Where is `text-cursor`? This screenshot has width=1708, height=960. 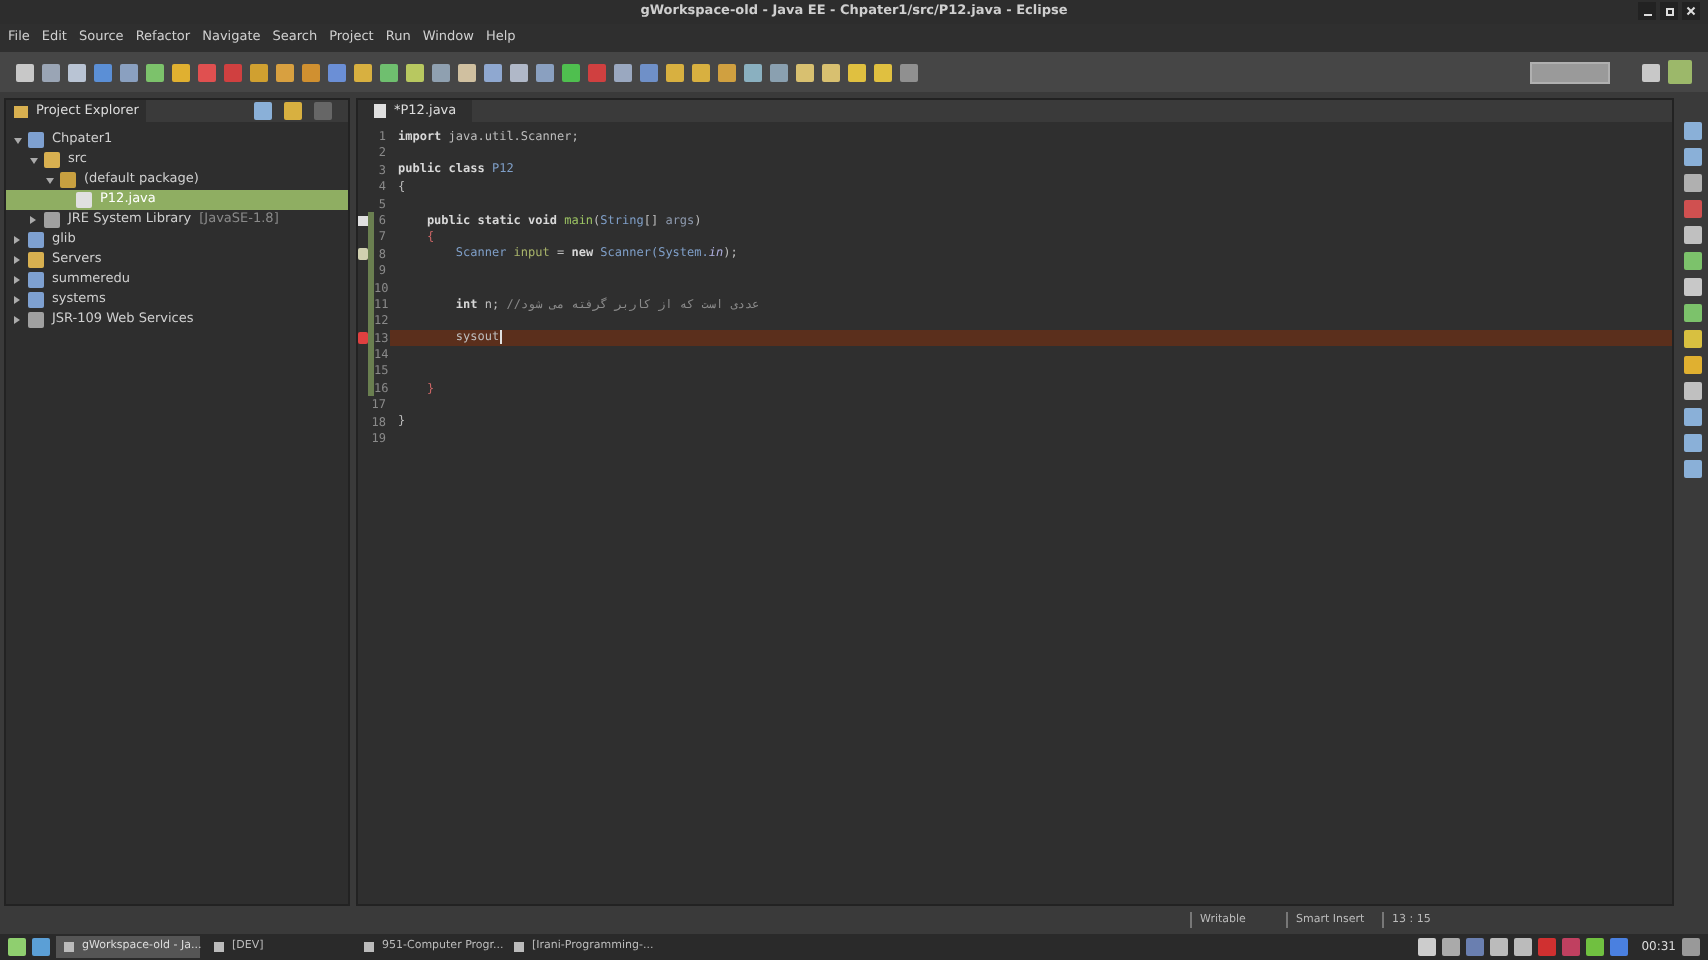
text-cursor is located at coordinates (500, 337).